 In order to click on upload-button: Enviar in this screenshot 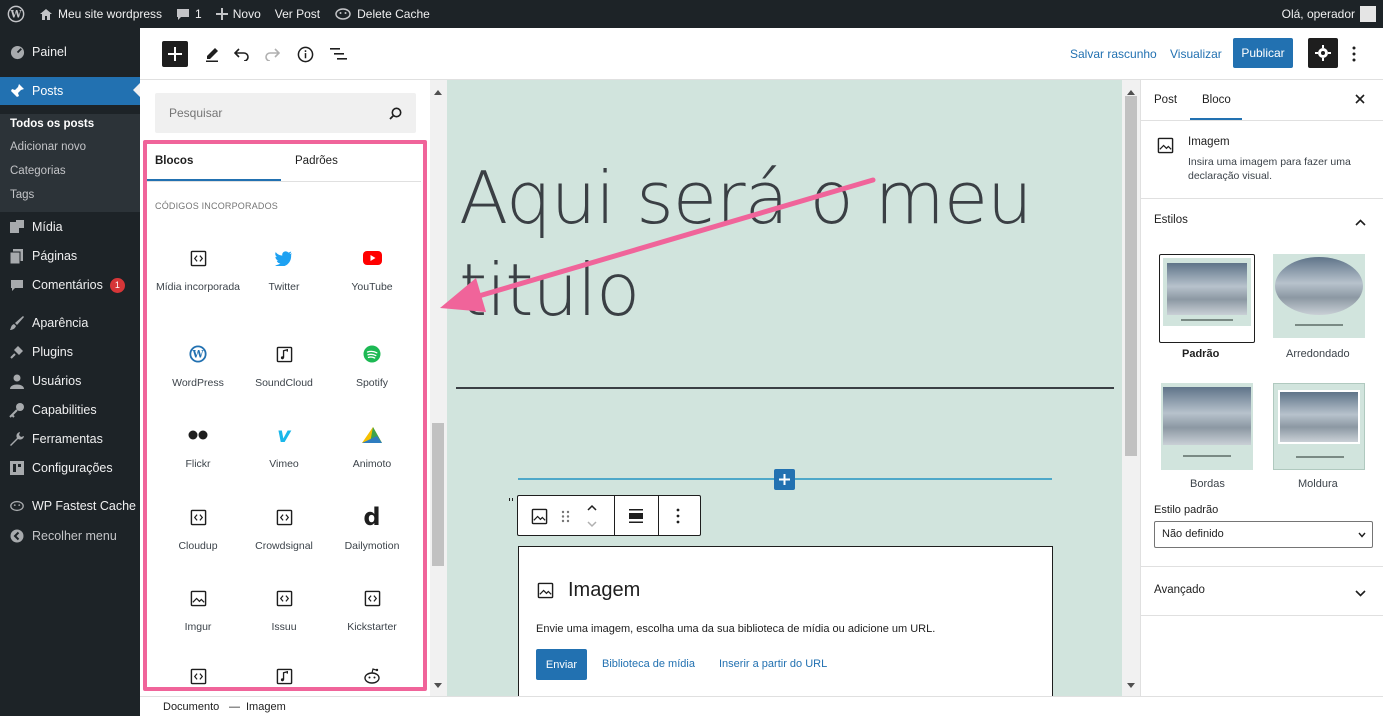, I will do `click(561, 664)`.